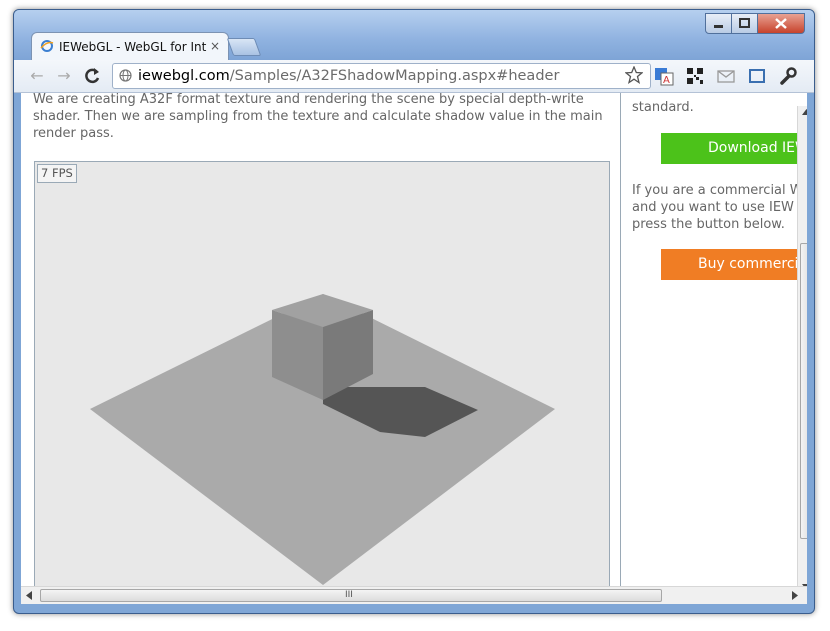  Describe the element at coordinates (414, 35) in the screenshot. I see `title-bar: IEWebGL - WebGL for Interr ×` at that location.